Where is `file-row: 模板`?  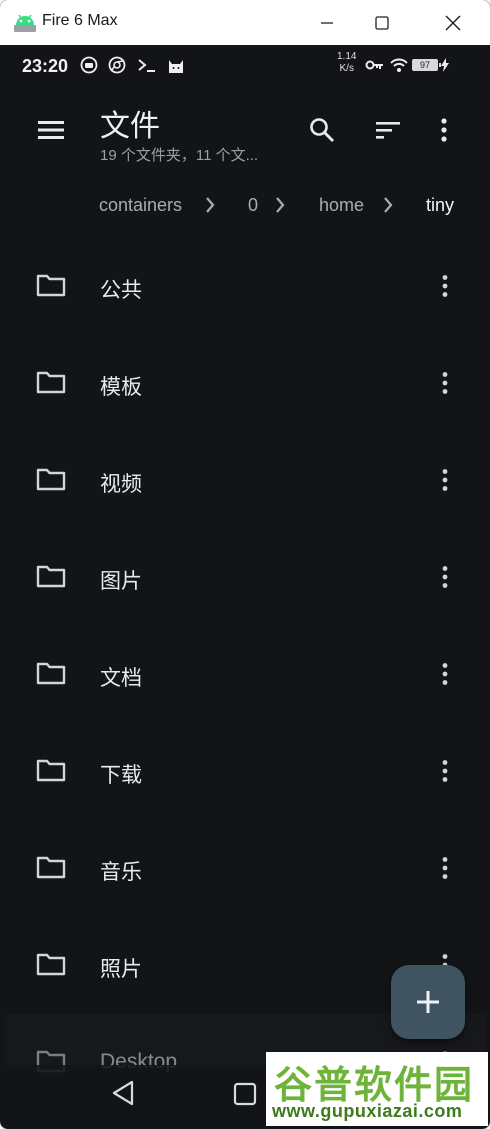
file-row: 模板 is located at coordinates (245, 383).